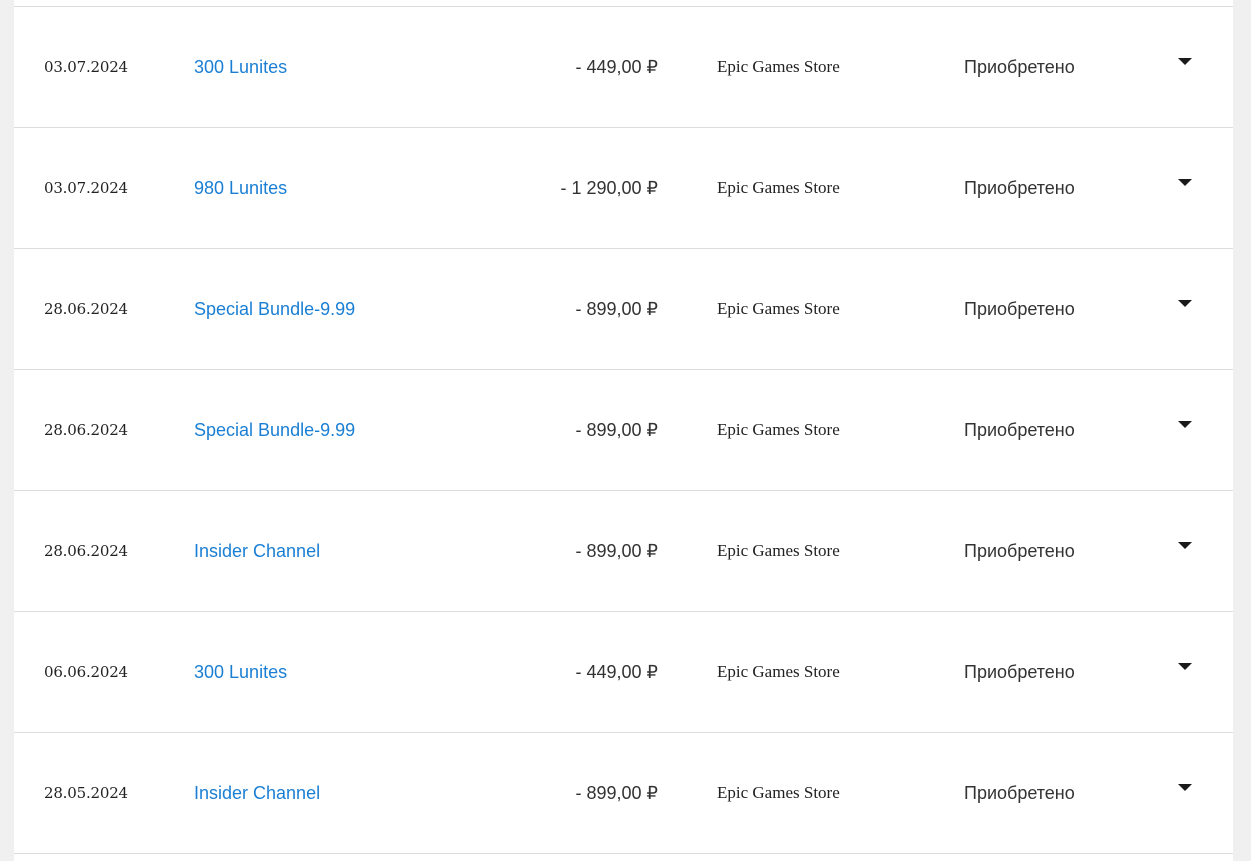  What do you see at coordinates (240, 188) in the screenshot?
I see `transaction-item-link: 980 Lunites` at bounding box center [240, 188].